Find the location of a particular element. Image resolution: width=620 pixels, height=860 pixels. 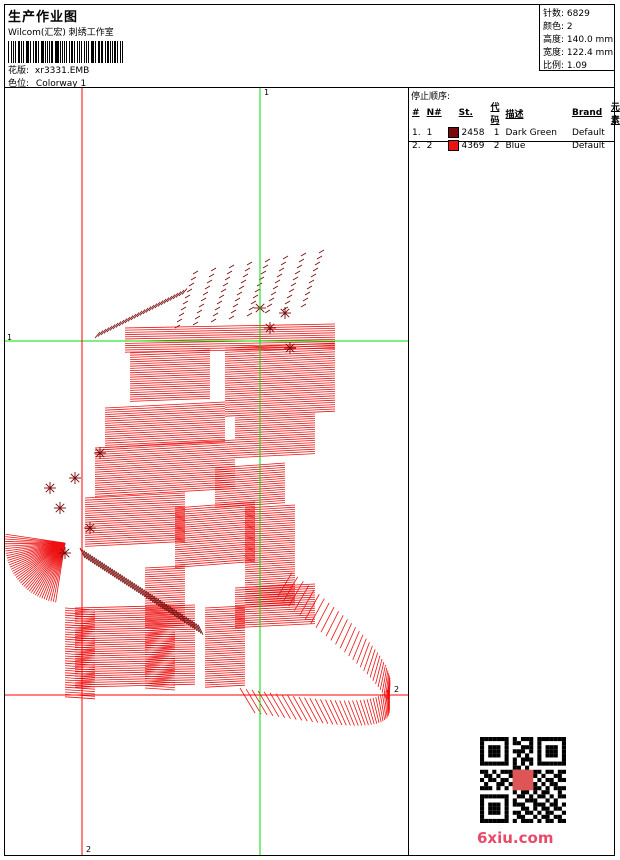

design-label: 花版: is located at coordinates (19, 71).